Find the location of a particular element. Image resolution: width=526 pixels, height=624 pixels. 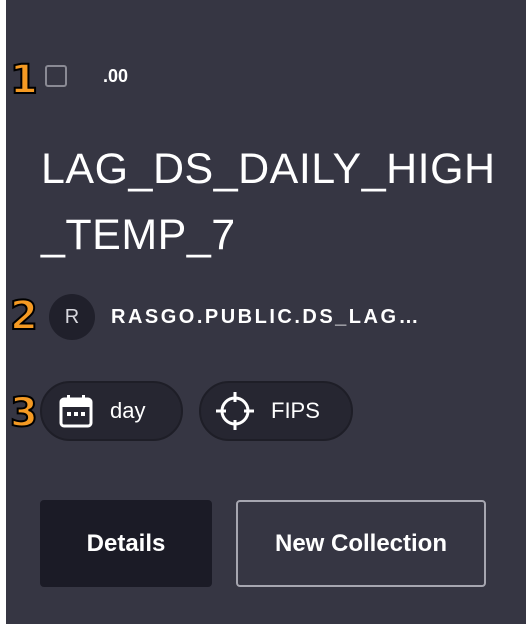

tag-label-day: day is located at coordinates (128, 410).